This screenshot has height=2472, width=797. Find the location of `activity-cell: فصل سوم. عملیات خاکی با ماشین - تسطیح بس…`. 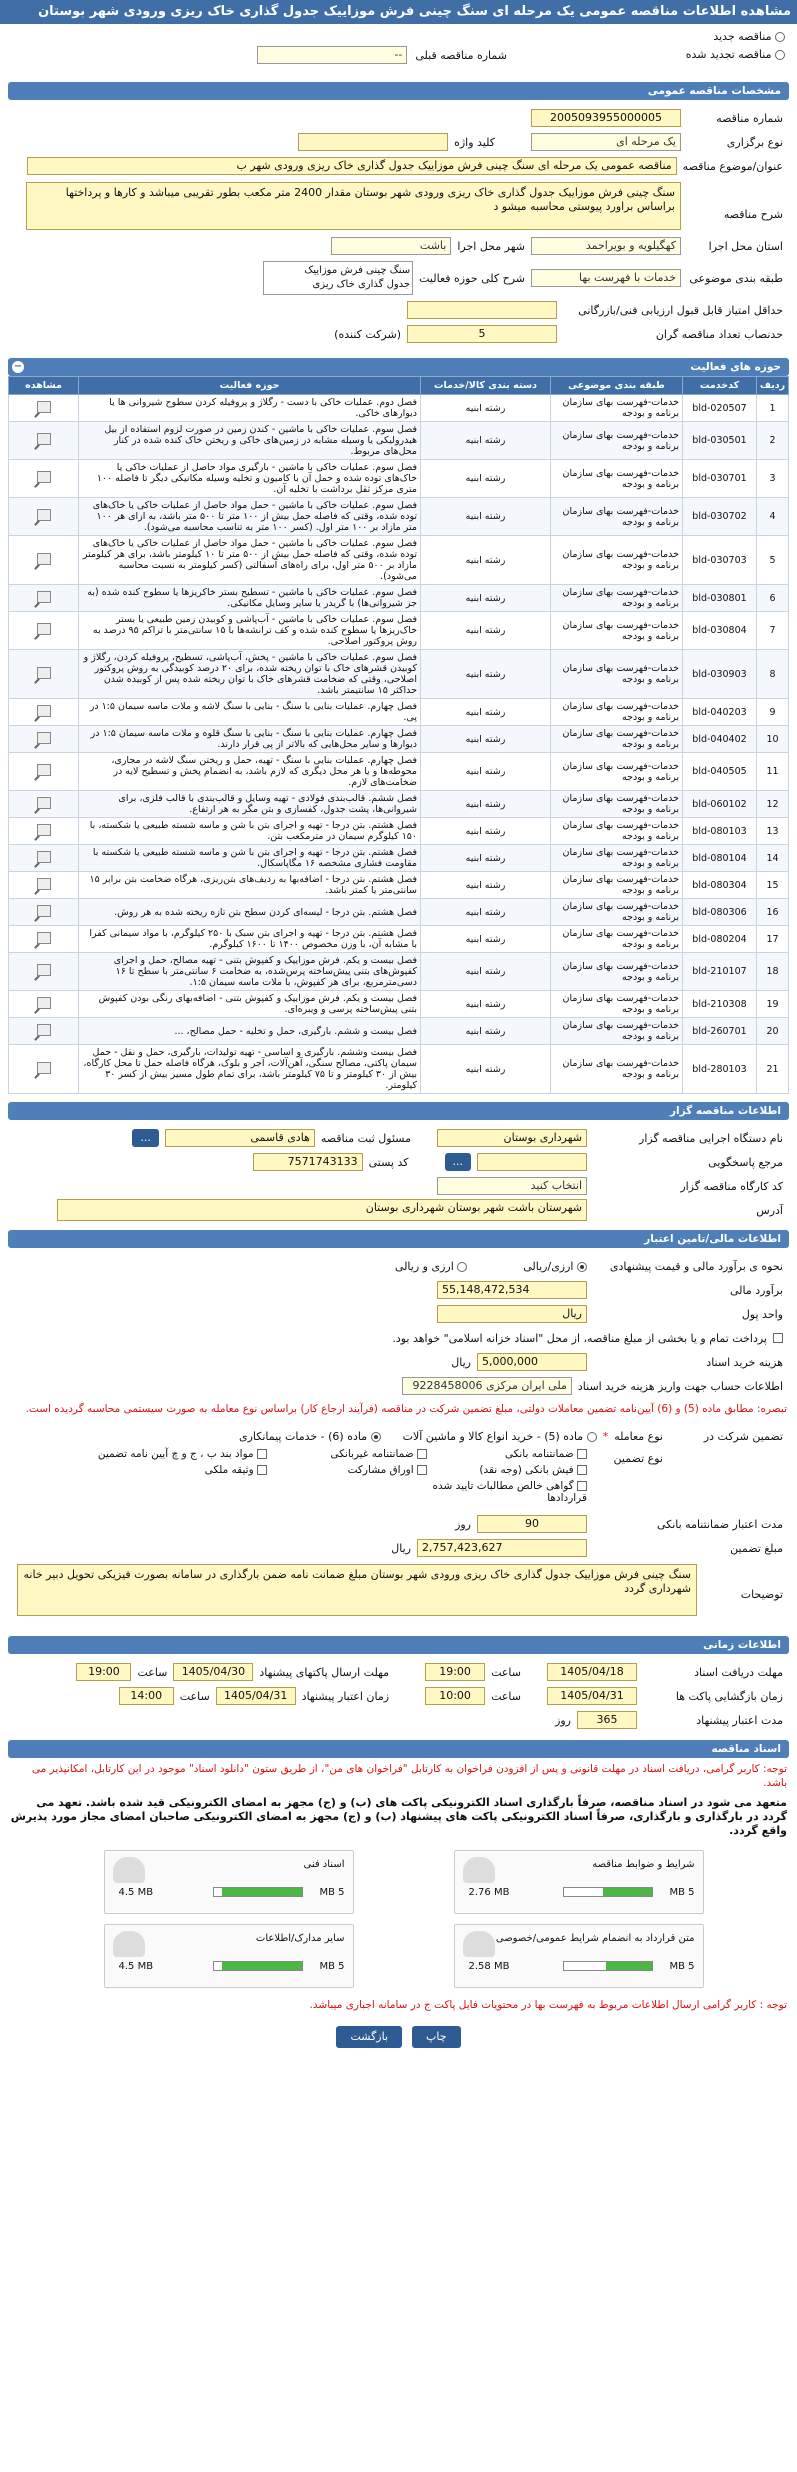

activity-cell: فصل سوم. عملیات خاکی با ماشین - تسطیح بس… is located at coordinates (249, 598).